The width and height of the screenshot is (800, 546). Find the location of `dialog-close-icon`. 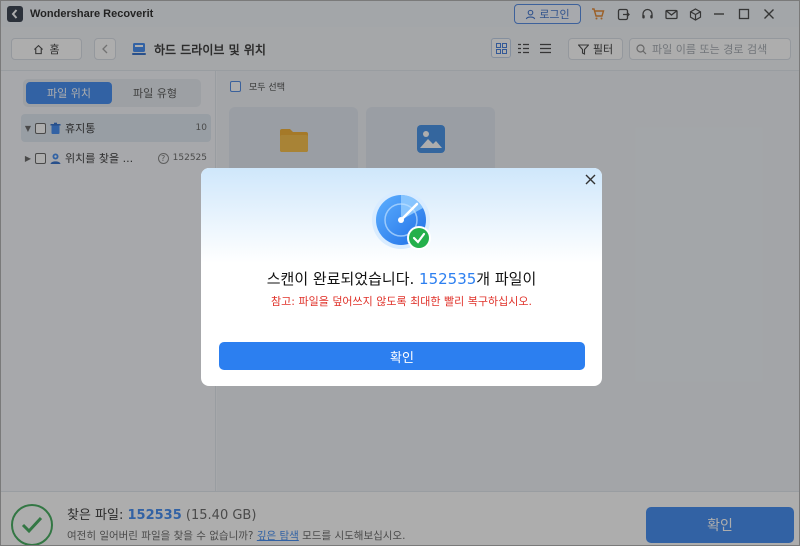

dialog-close-icon is located at coordinates (590, 179).